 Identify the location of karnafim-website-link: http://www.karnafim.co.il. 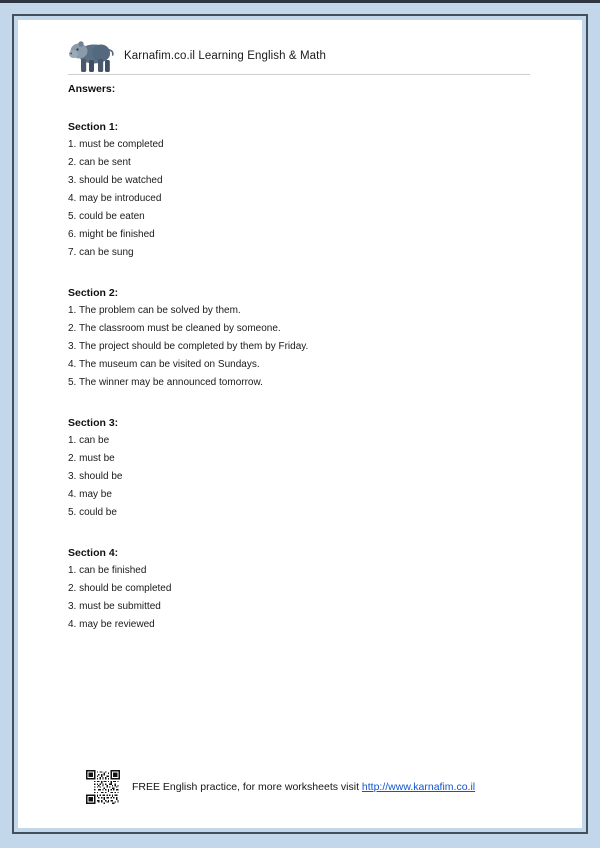
(418, 787).